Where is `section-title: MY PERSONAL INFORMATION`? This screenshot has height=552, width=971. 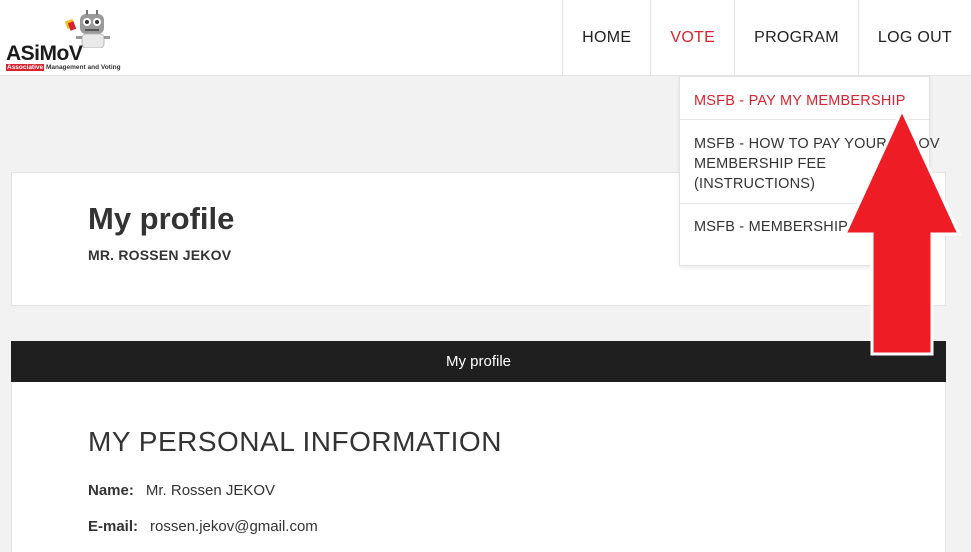
section-title: MY PERSONAL INFORMATION is located at coordinates (295, 441).